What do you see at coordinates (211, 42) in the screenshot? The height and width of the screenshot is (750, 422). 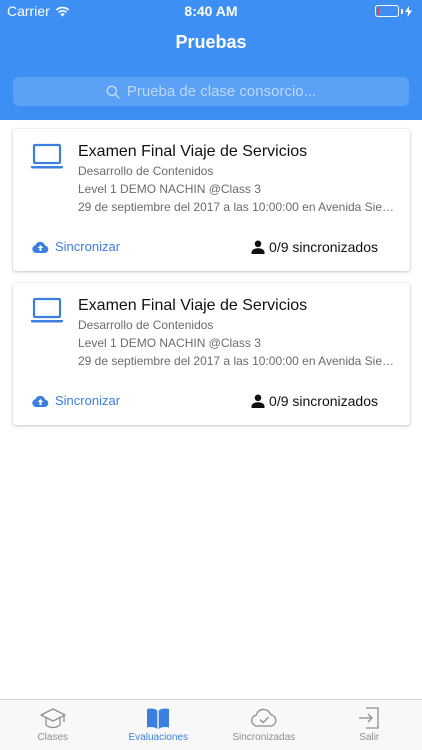 I see `page-title: Pruebas` at bounding box center [211, 42].